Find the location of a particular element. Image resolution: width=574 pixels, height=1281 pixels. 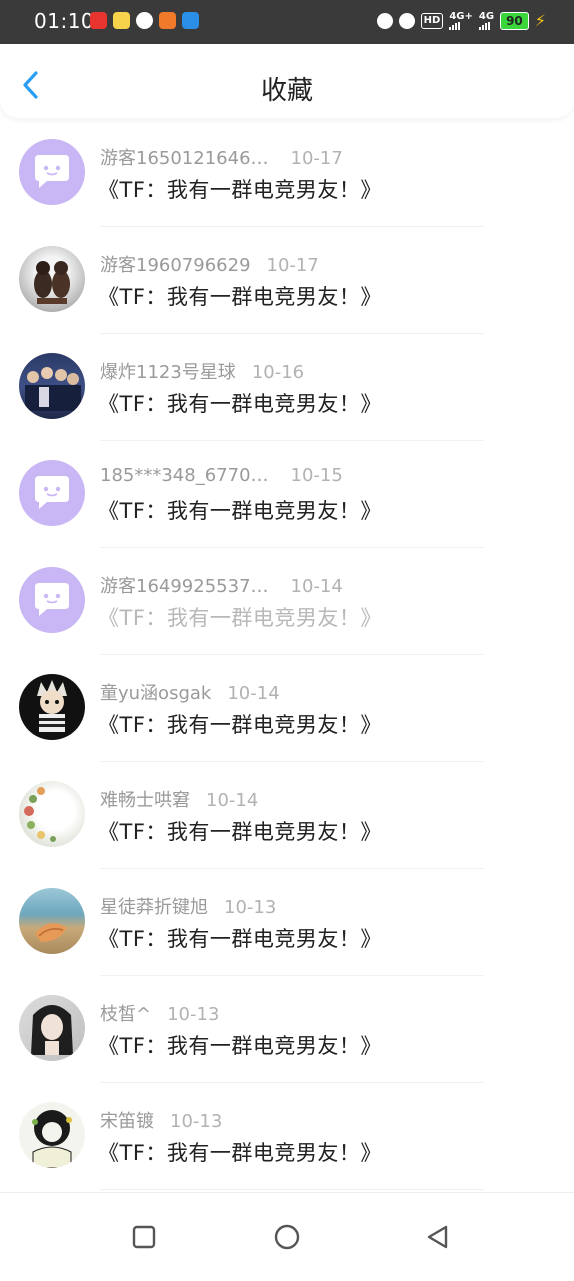

hd-icon: HD is located at coordinates (432, 20).